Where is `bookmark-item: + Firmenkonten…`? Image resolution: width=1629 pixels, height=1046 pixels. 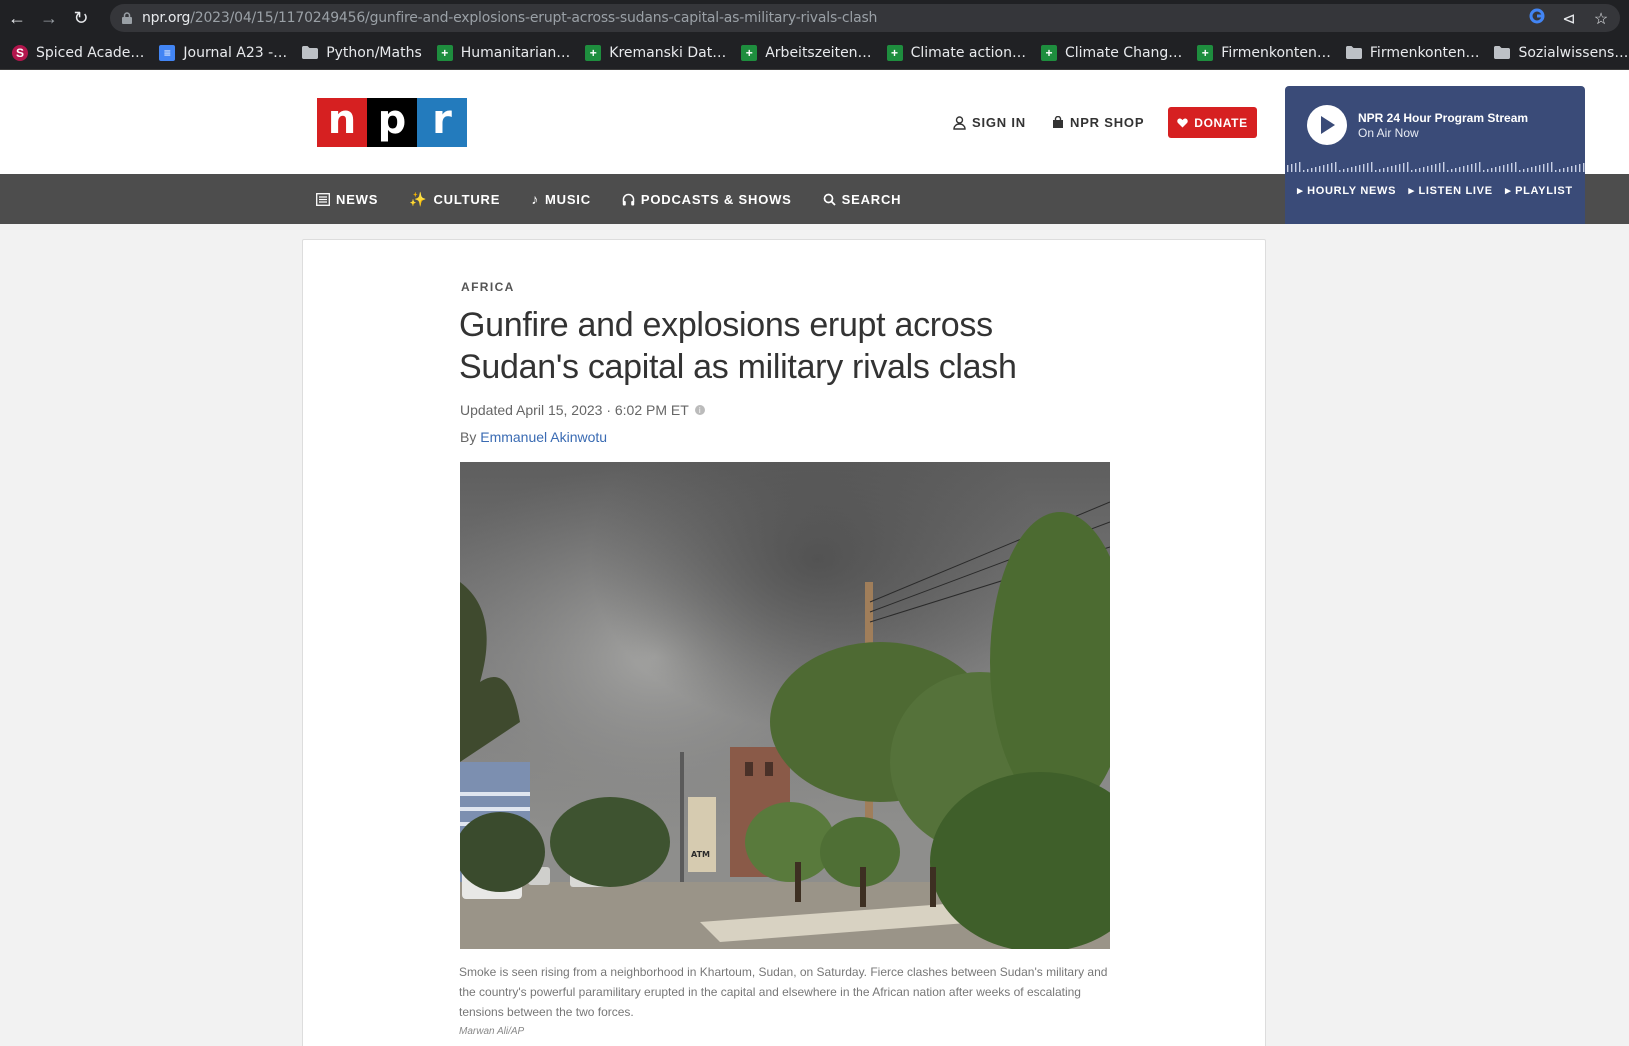 bookmark-item: + Firmenkonten… is located at coordinates (1264, 52).